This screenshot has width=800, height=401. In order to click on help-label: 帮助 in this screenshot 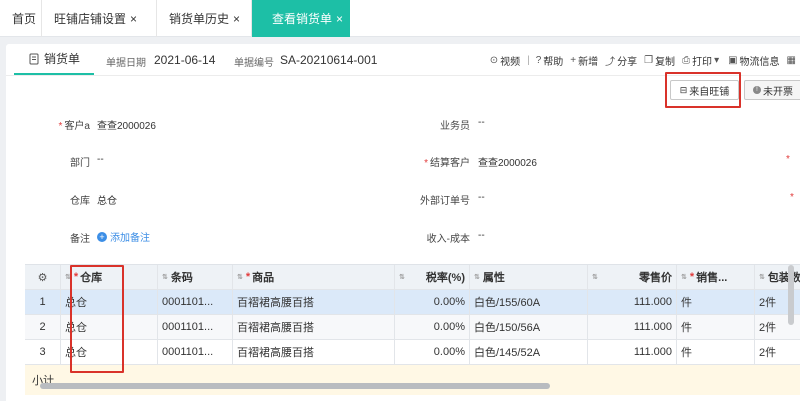, I will do `click(553, 62)`.